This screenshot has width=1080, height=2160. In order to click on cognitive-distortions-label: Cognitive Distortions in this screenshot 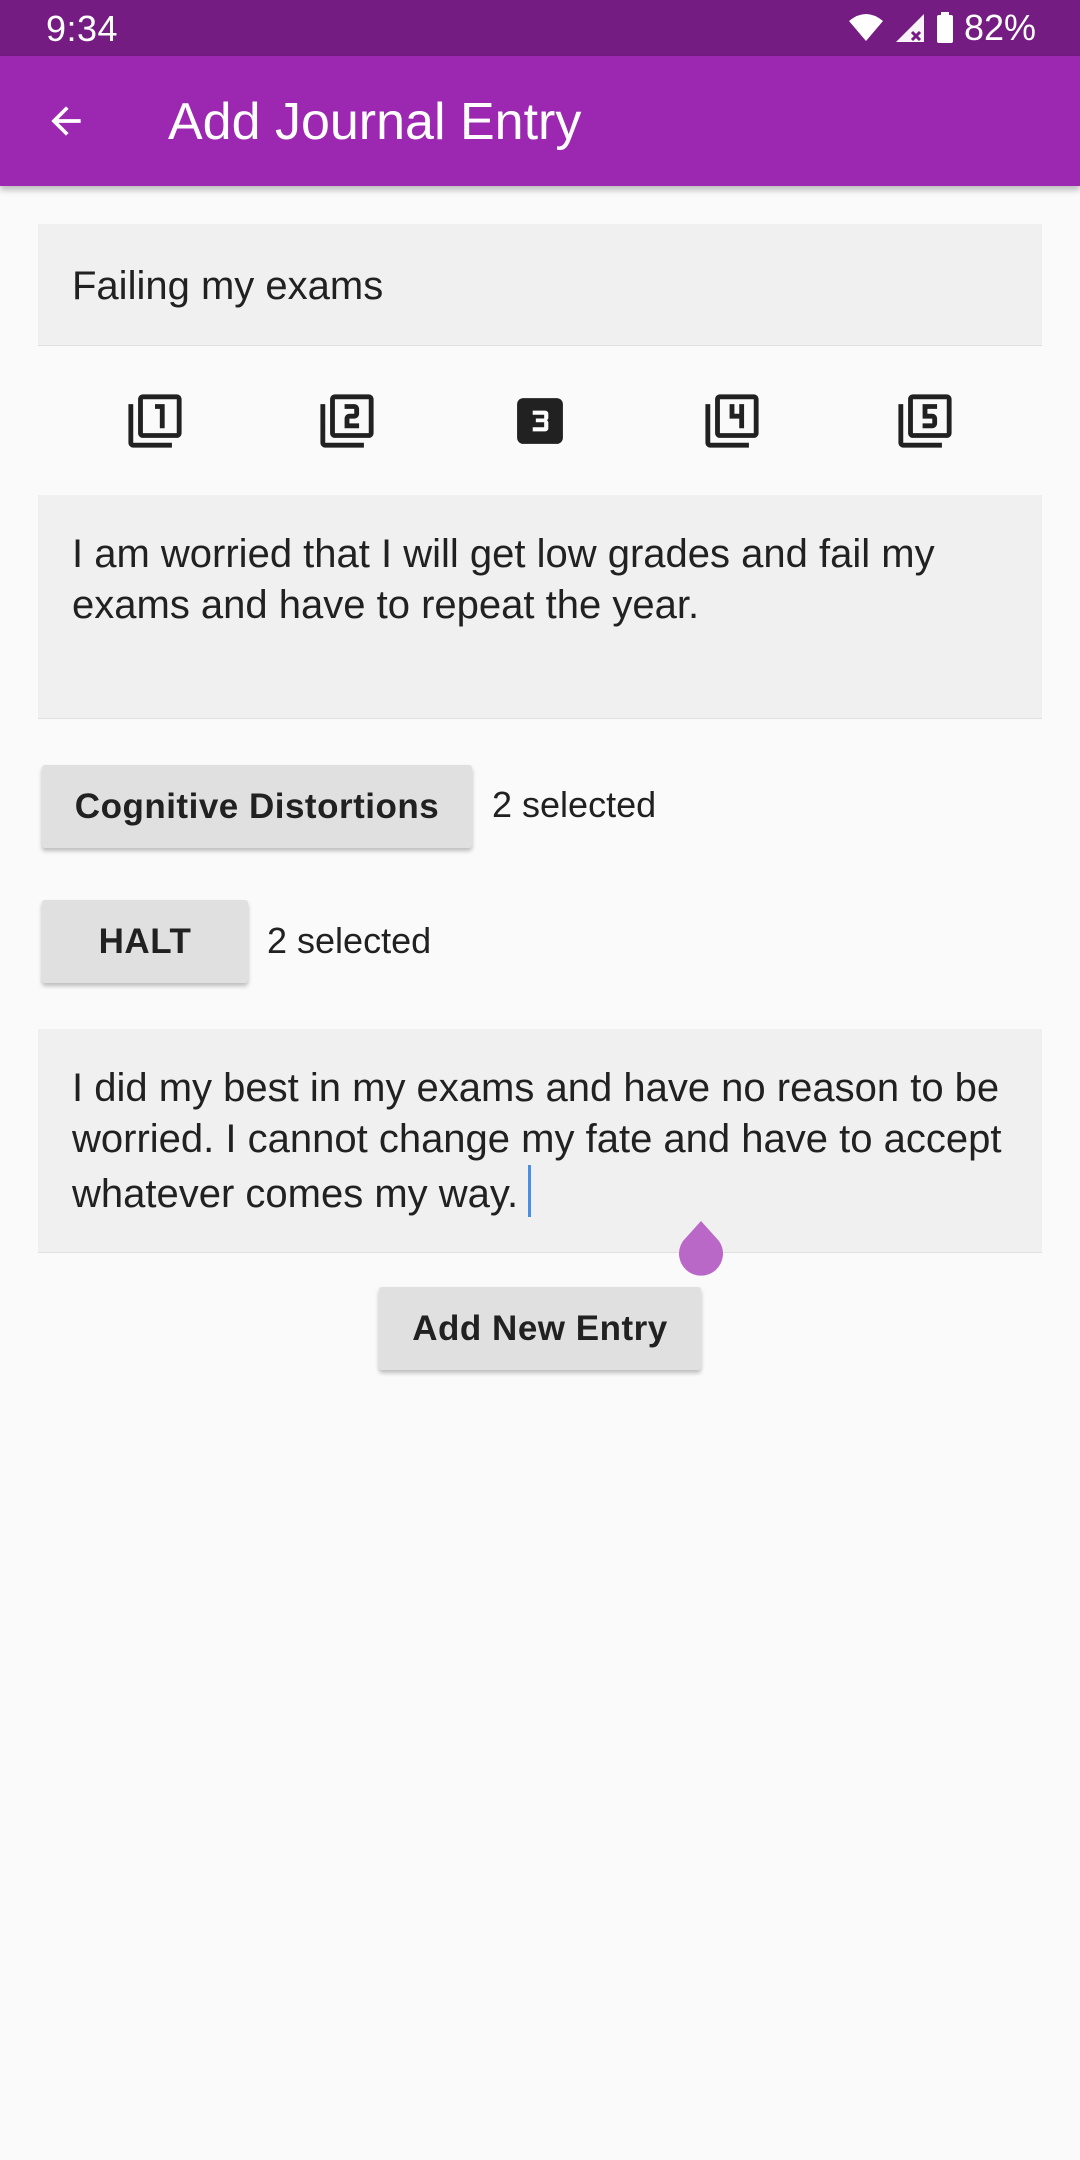, I will do `click(257, 806)`.